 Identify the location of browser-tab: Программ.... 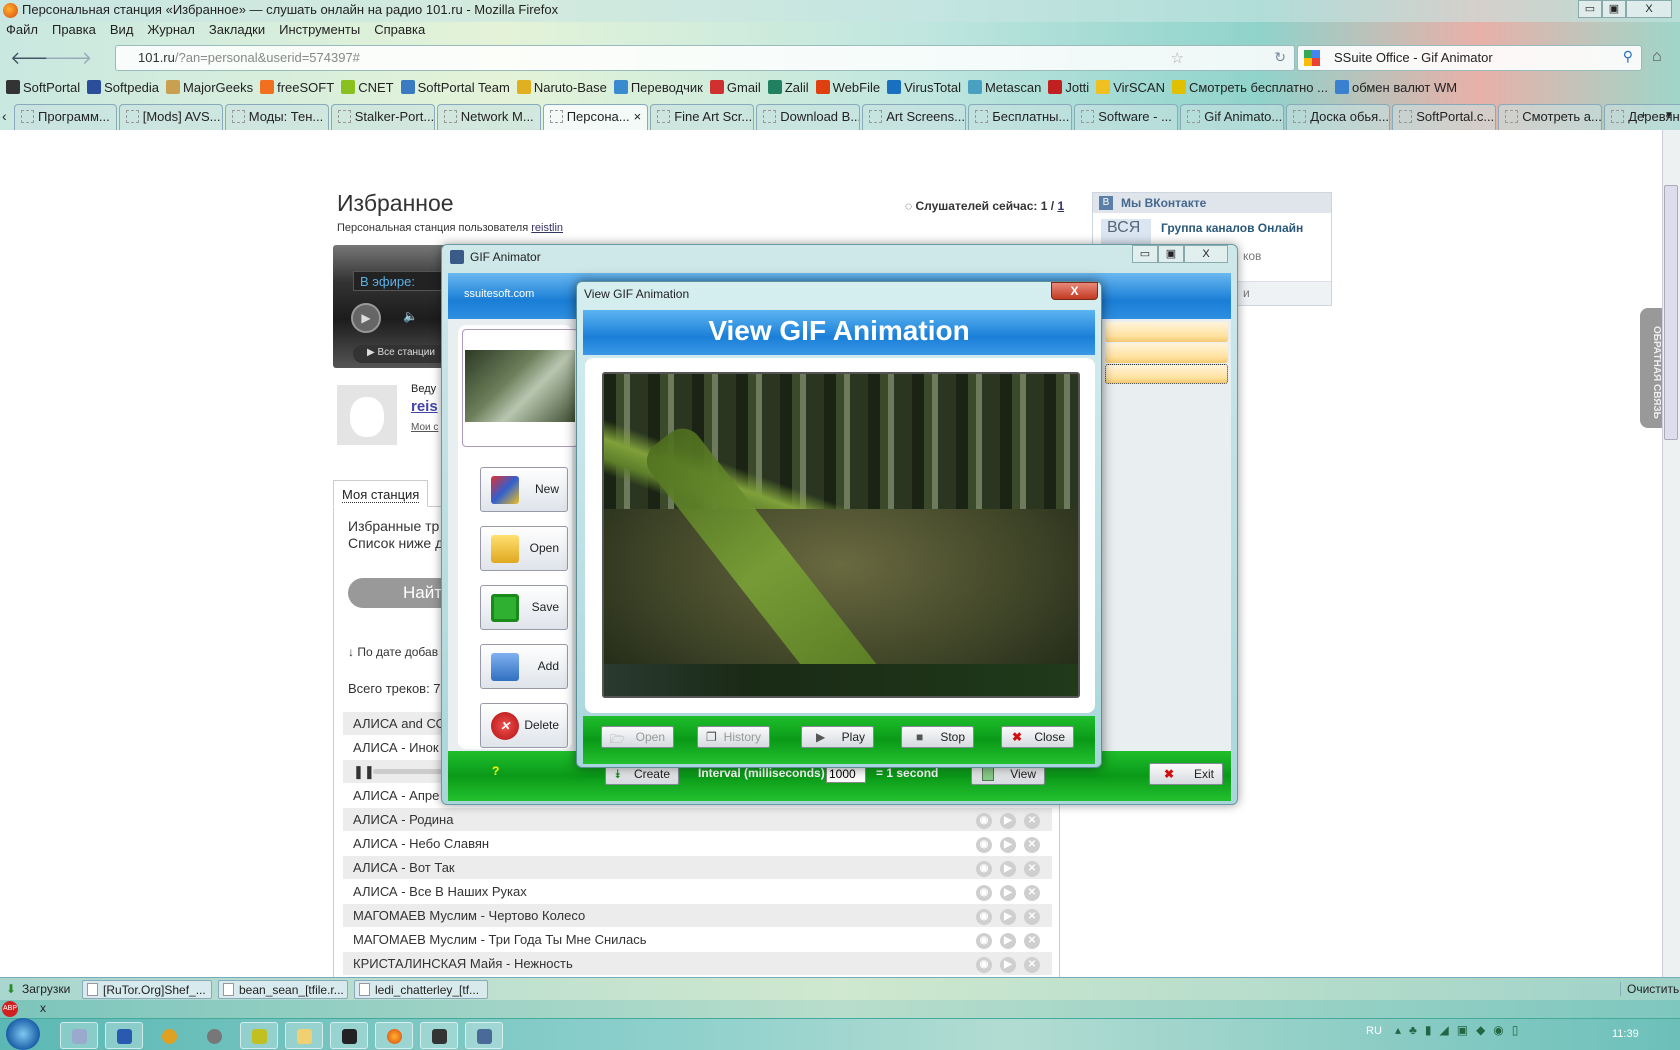
(65, 117).